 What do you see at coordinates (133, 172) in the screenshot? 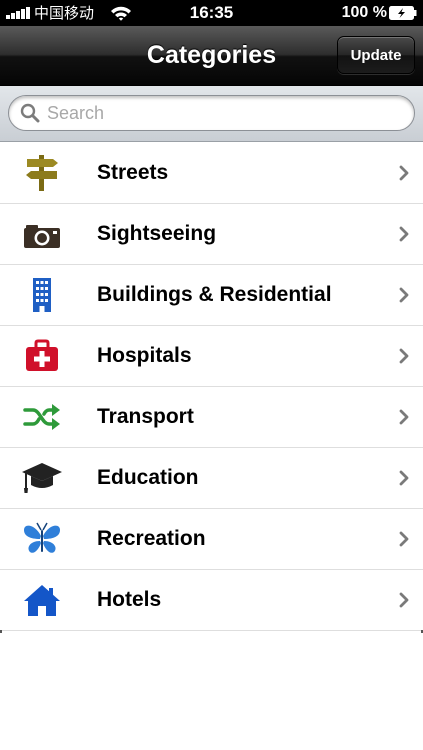
I see `category-label: Streets` at bounding box center [133, 172].